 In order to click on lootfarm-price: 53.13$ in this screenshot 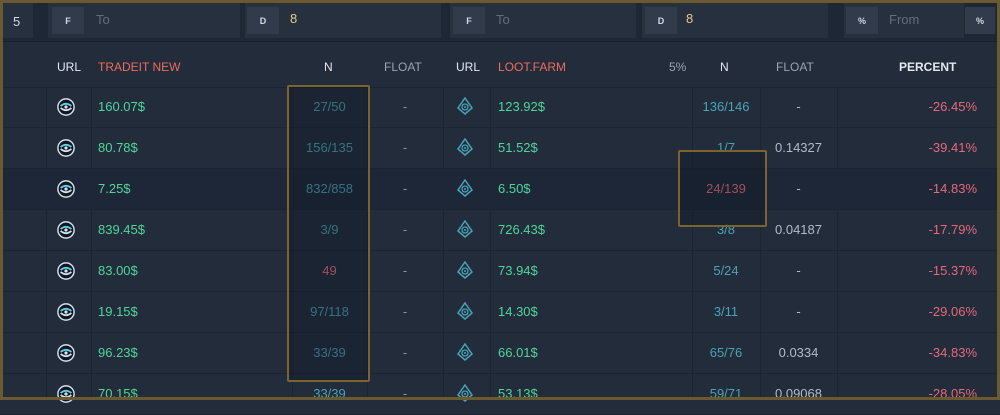, I will do `click(518, 393)`.